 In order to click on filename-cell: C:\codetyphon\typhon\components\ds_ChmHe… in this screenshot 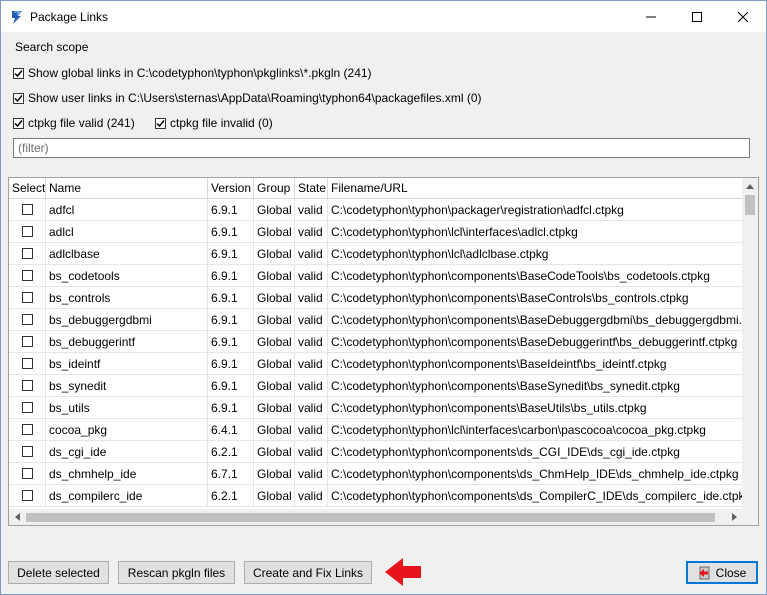, I will do `click(535, 474)`.